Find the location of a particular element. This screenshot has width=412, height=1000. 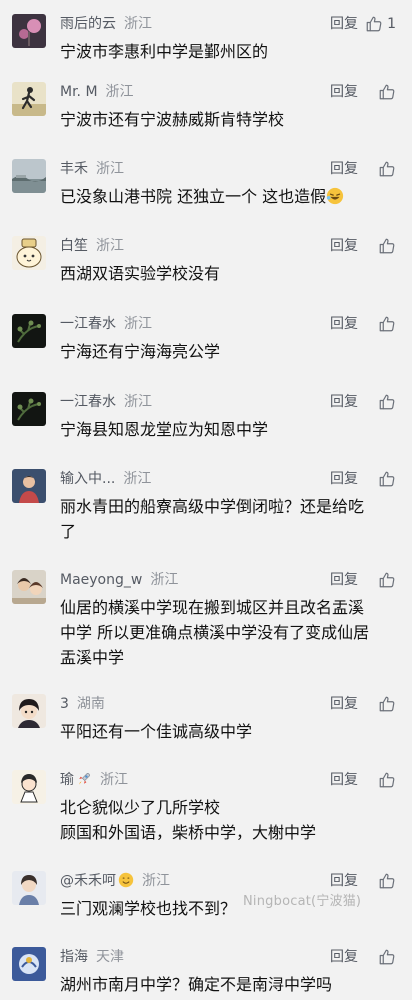

comment-meta: 瑜浙江 is located at coordinates (94, 780).